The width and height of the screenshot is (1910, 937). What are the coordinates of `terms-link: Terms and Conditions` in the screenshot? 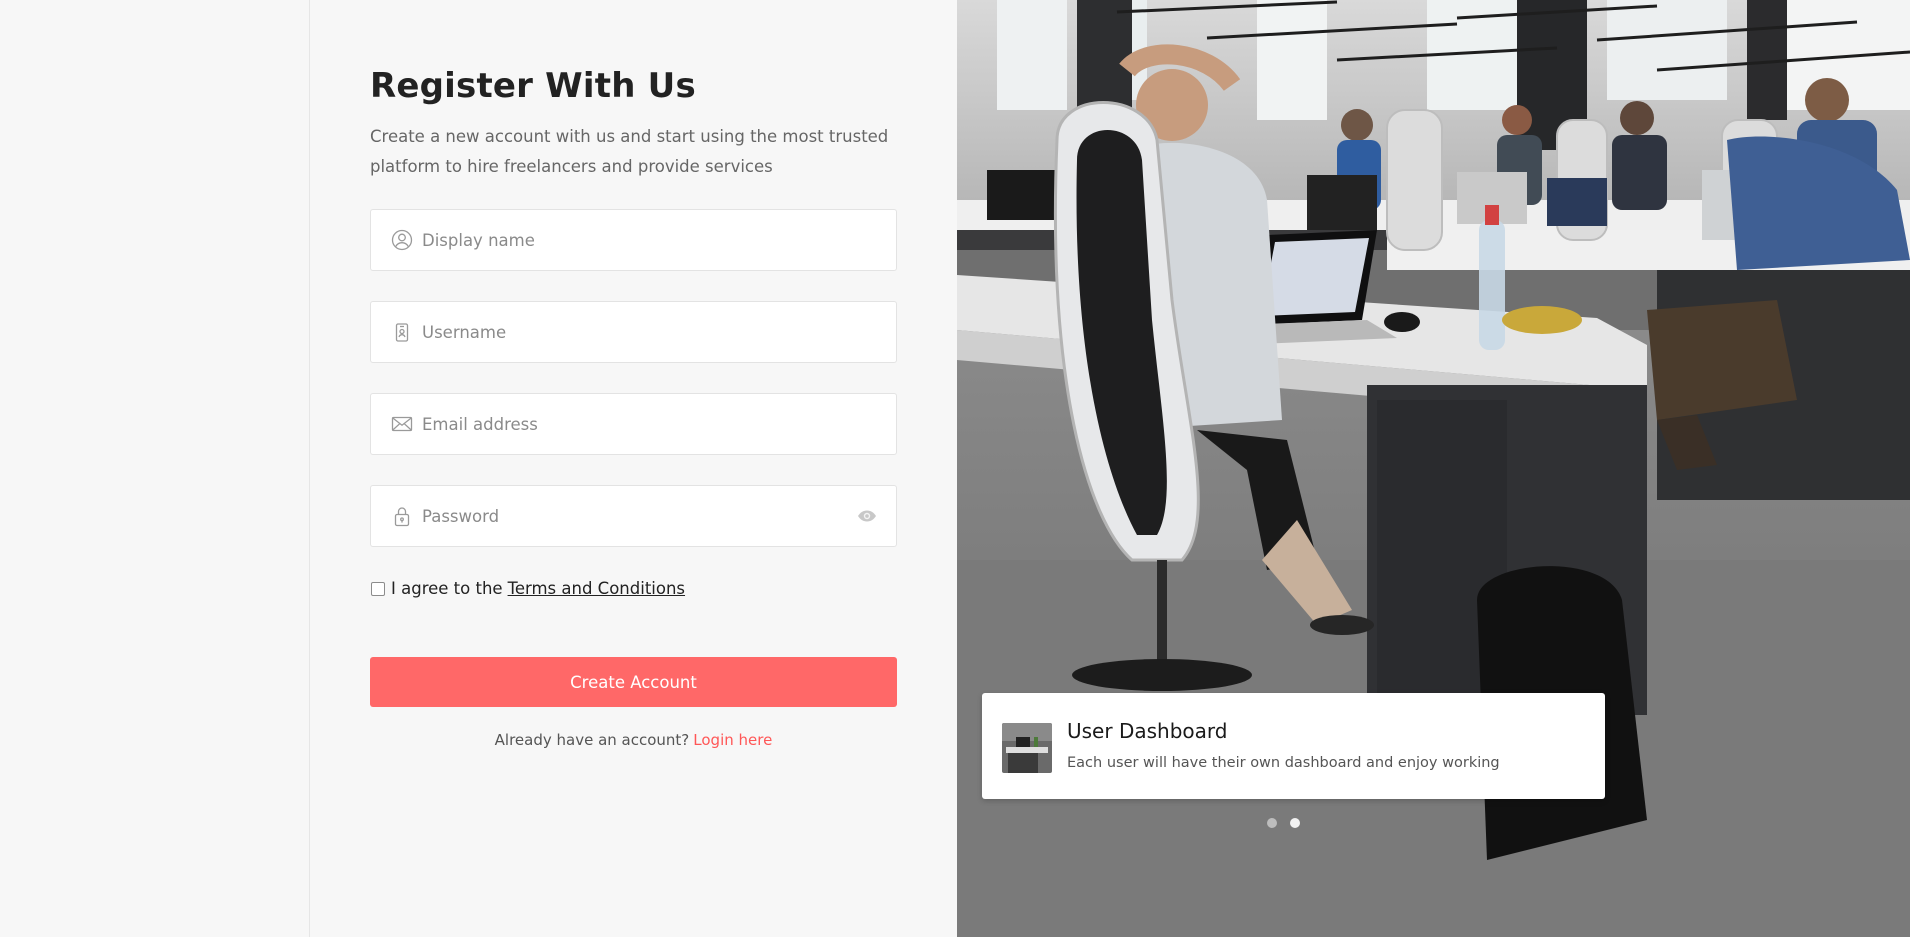 It's located at (596, 588).